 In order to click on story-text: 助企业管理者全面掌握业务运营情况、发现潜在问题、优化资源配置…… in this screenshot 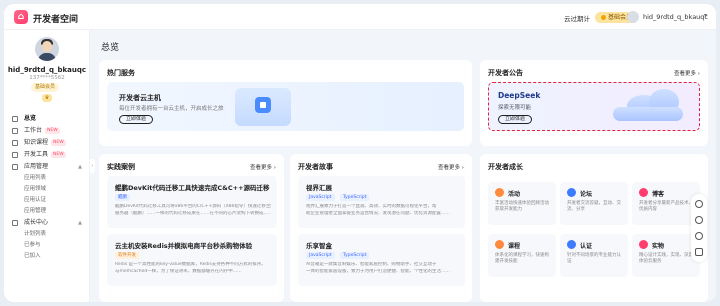, I will do `click(378, 213)`.